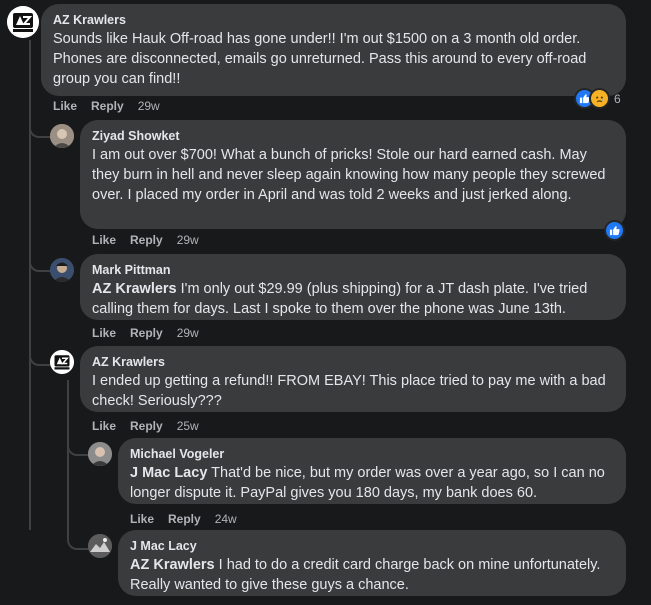 The width and height of the screenshot is (651, 605). I want to click on timestamp: 25w, so click(188, 426).